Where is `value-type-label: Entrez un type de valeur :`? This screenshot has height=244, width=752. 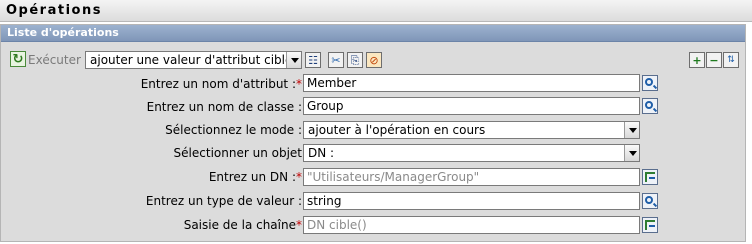
value-type-label: Entrez un type de valeur : is located at coordinates (223, 201).